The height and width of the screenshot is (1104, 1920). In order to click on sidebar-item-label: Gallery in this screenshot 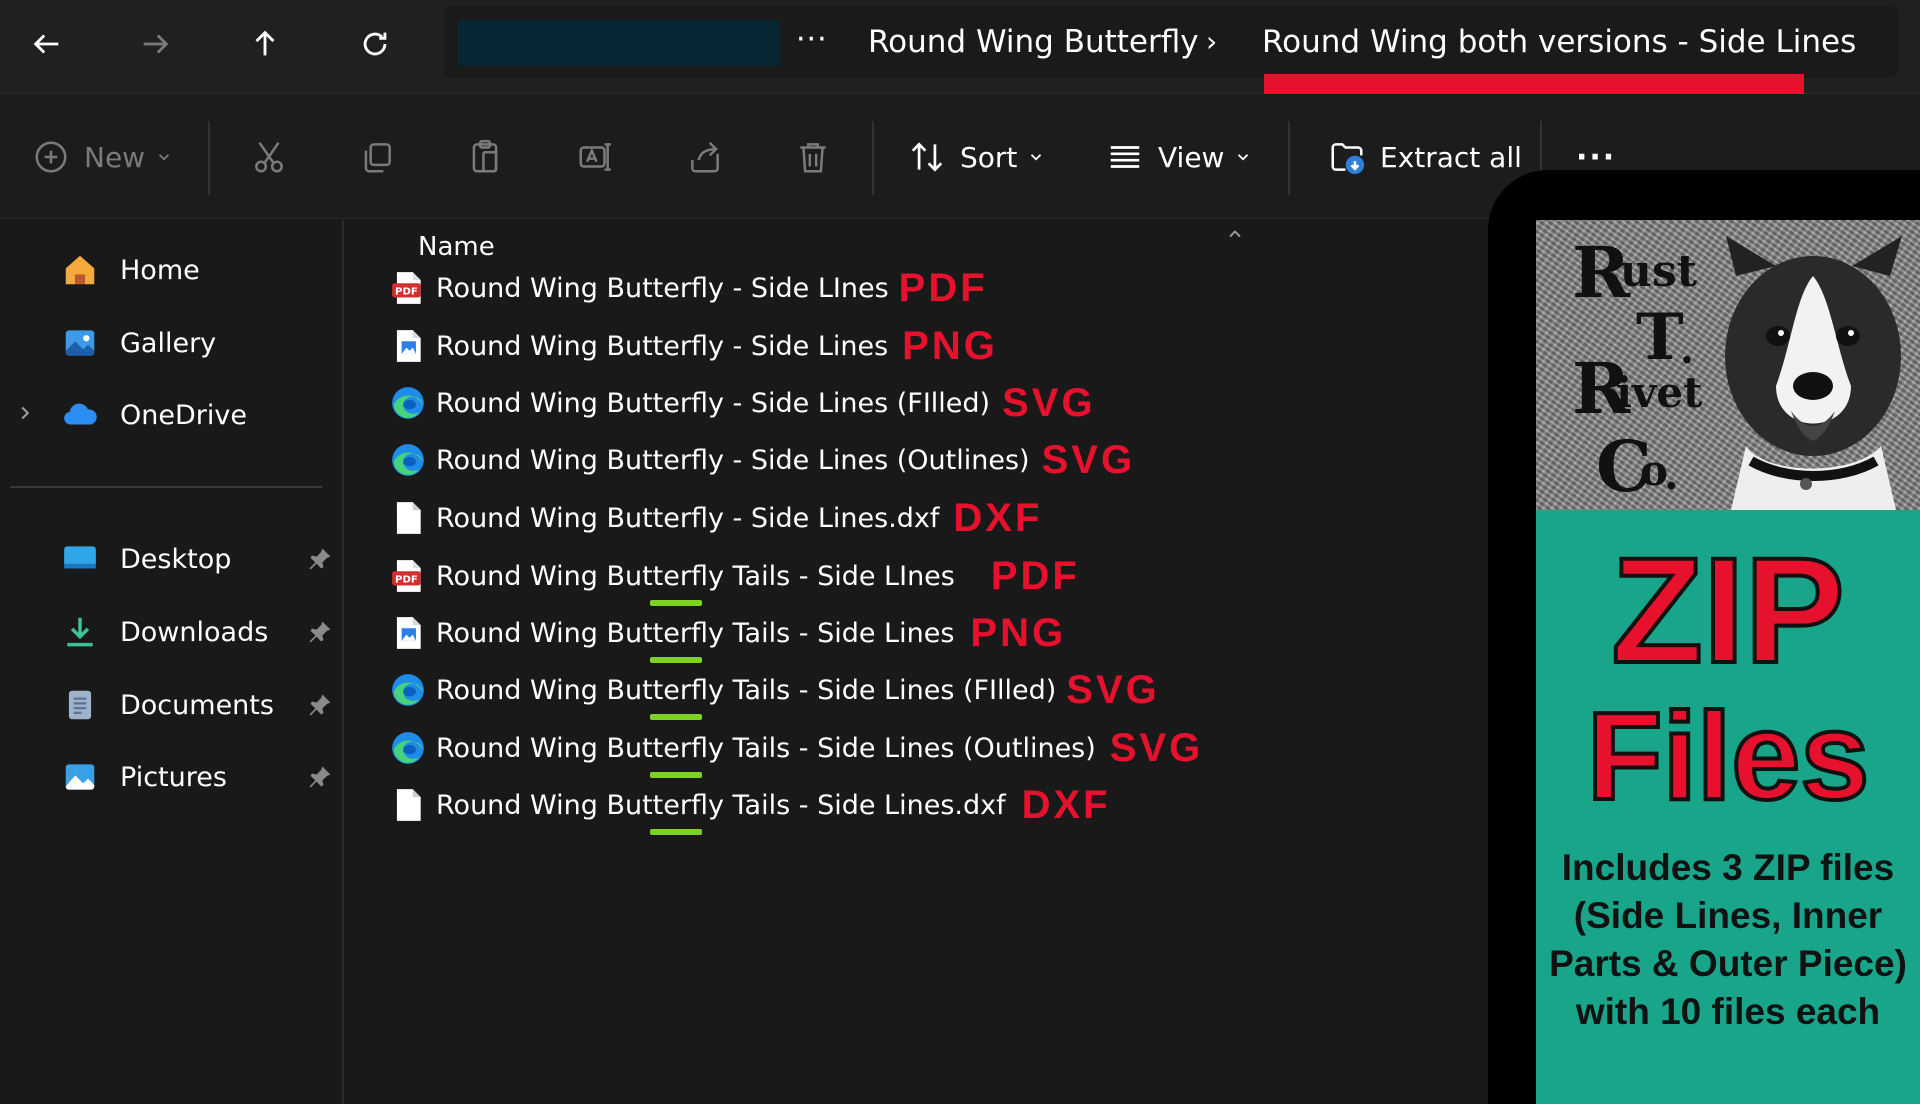, I will do `click(168, 343)`.